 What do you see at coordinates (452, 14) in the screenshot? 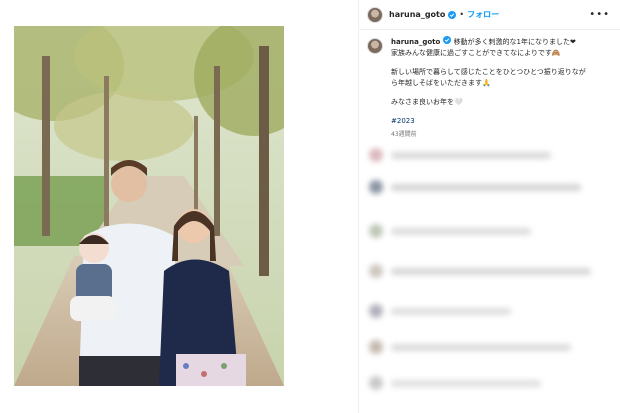
I see `verified-badge-icon` at bounding box center [452, 14].